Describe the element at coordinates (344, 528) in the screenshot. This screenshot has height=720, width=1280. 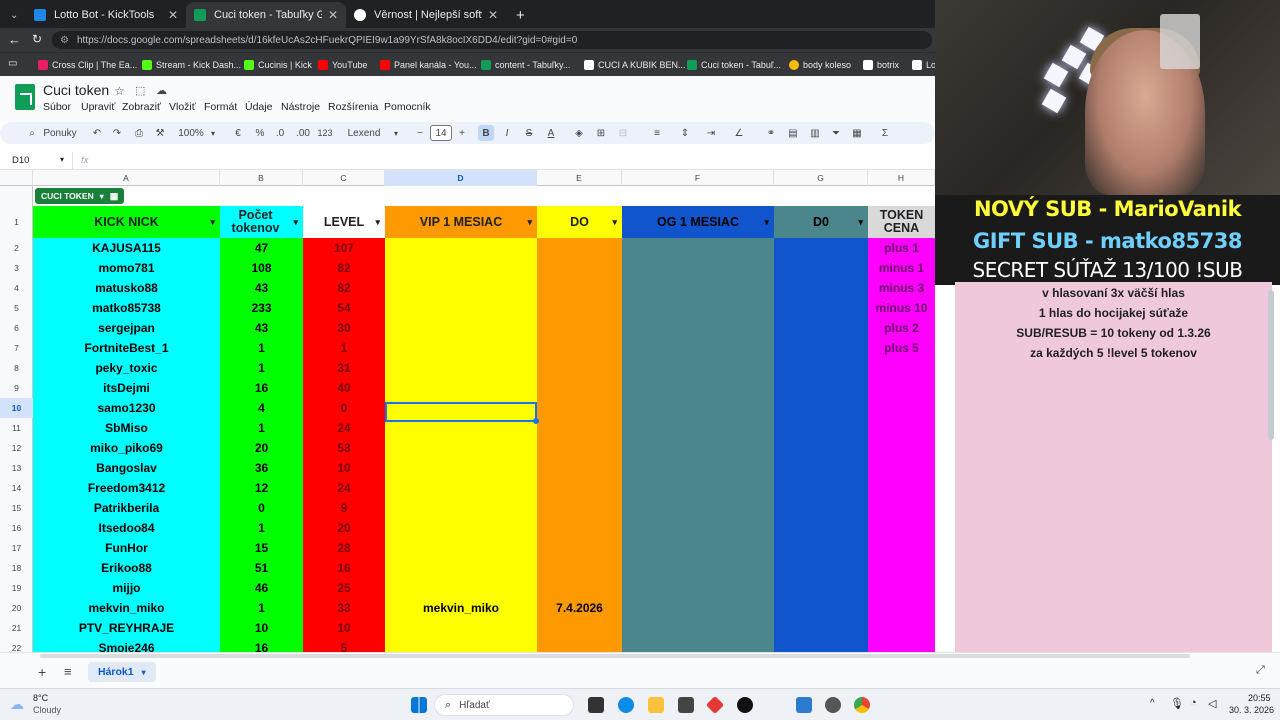
I see `cell-level: 20` at that location.